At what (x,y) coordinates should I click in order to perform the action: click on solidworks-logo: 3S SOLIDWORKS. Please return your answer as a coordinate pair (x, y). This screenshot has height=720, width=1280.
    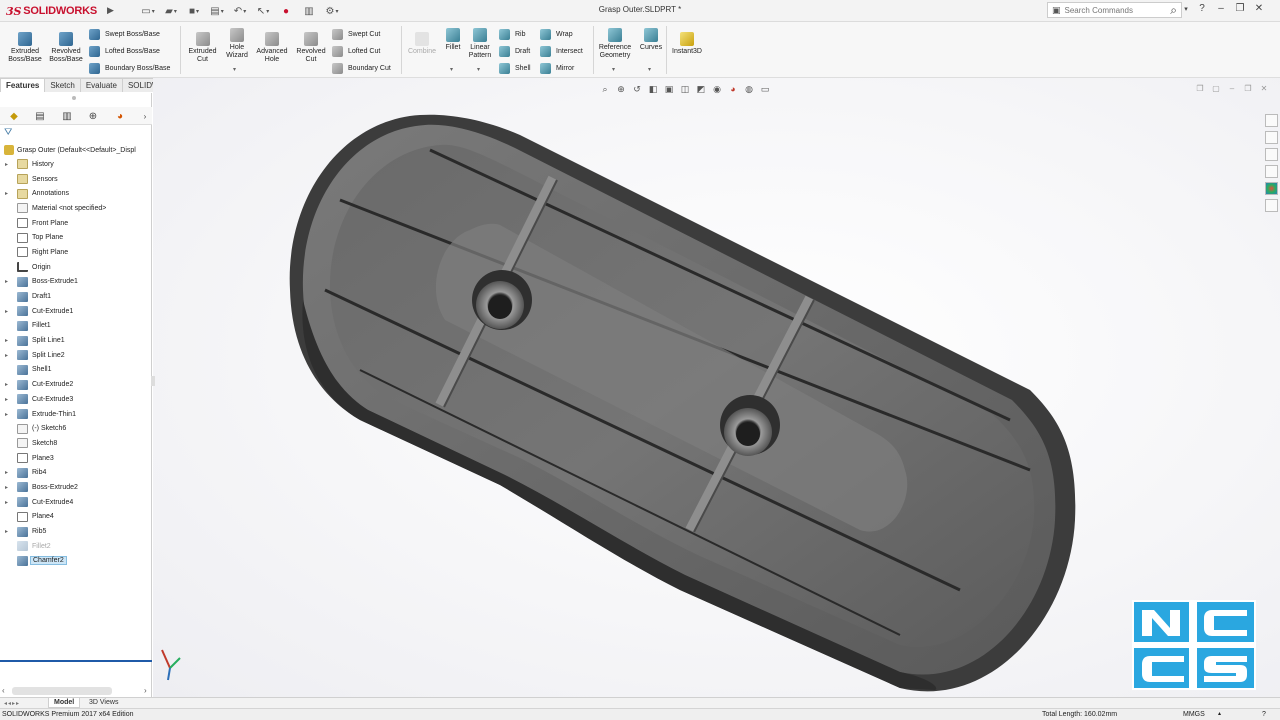
    Looking at the image, I should click on (51, 11).